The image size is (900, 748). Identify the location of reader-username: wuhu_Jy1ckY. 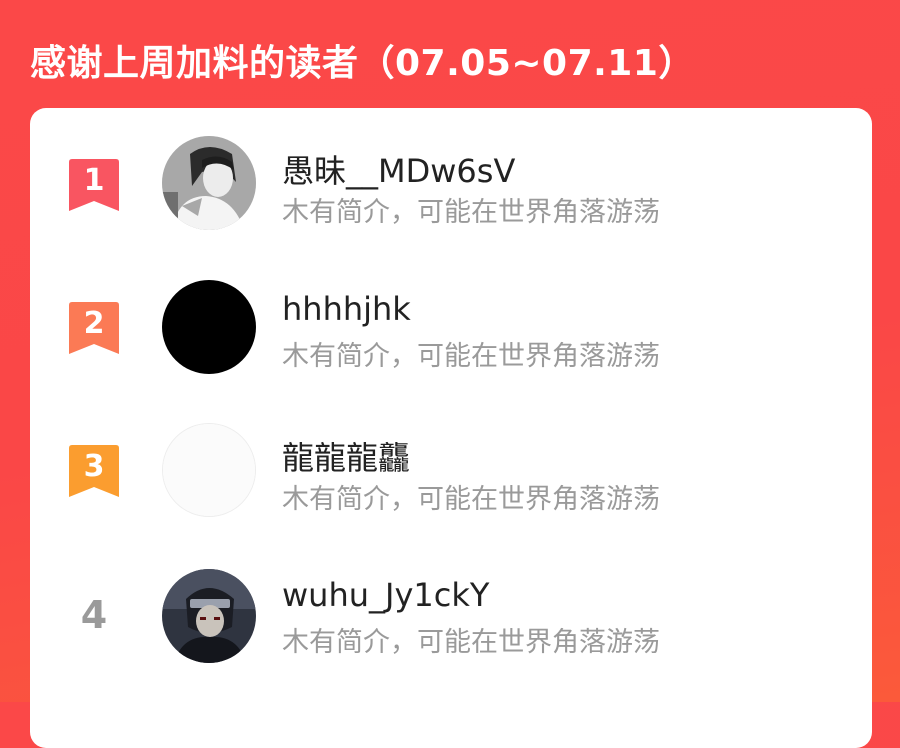
(385, 595).